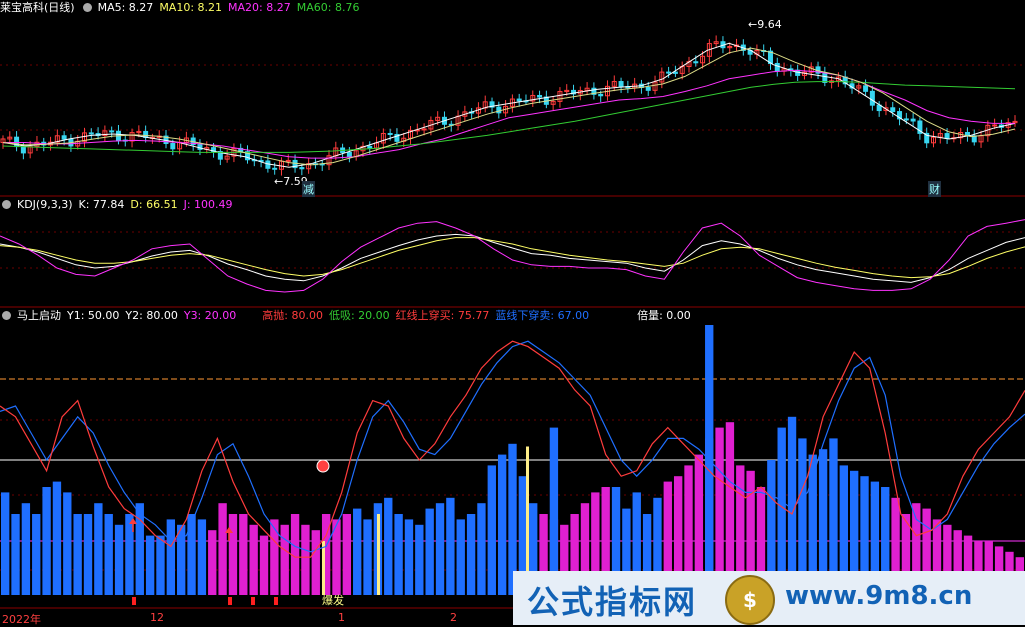  I want to click on high-price-label: ←9.64, so click(765, 24).